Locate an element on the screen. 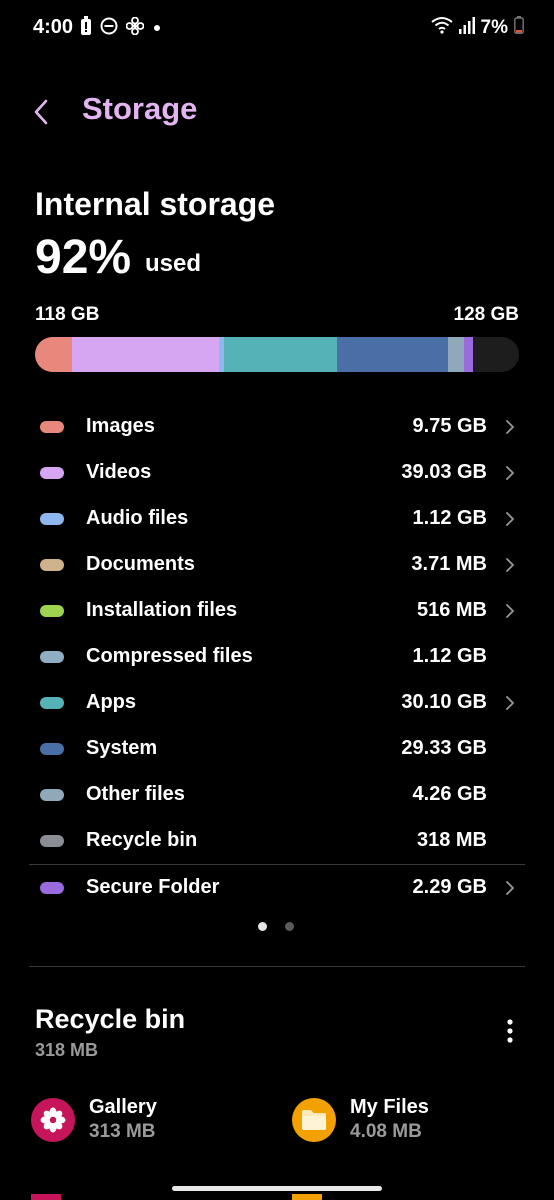 Image resolution: width=554 pixels, height=1200 pixels. category-label: Installation files is located at coordinates (162, 610).